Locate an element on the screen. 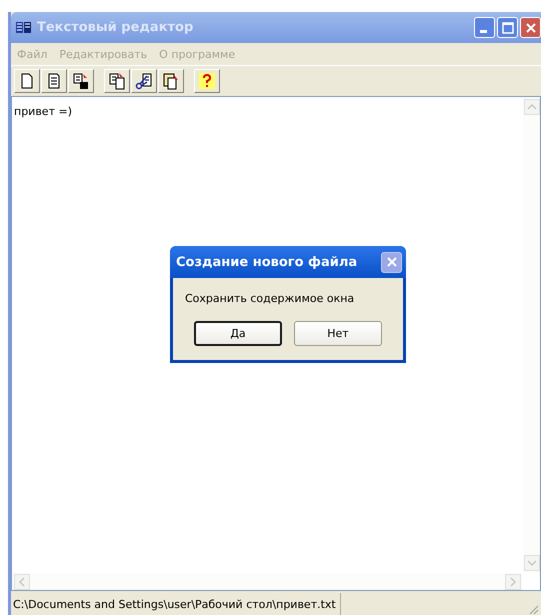 The height and width of the screenshot is (615, 541). paste-icon is located at coordinates (171, 81).